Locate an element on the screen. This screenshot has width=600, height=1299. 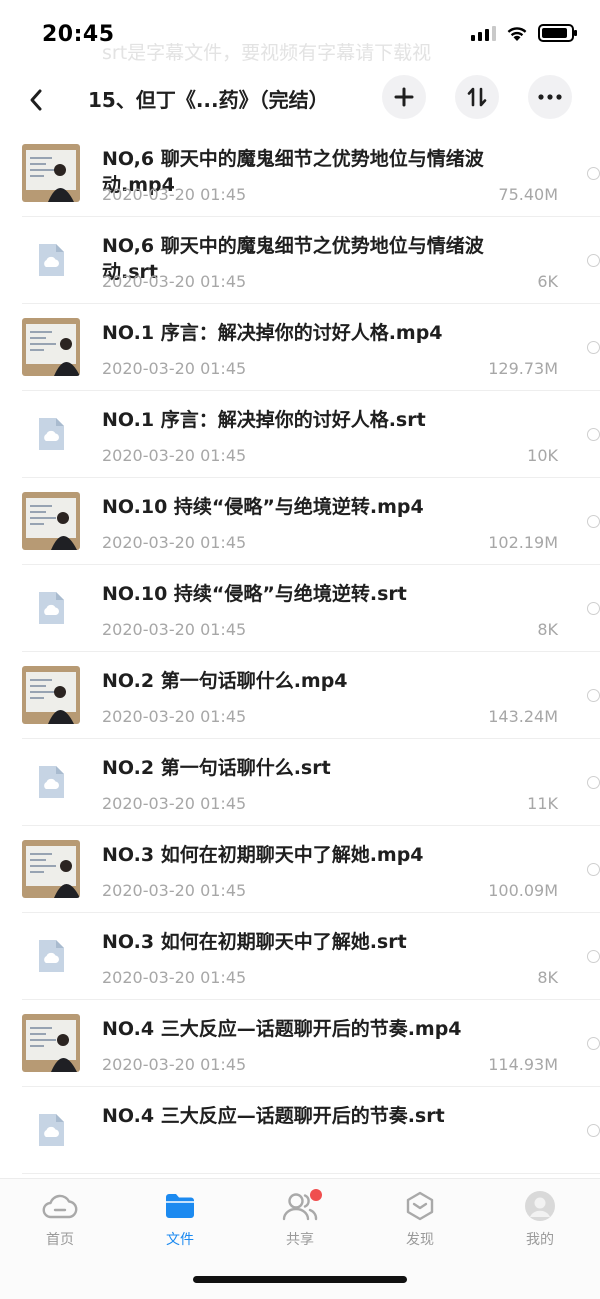
tab-label-discover: 发现 is located at coordinates (420, 1240).